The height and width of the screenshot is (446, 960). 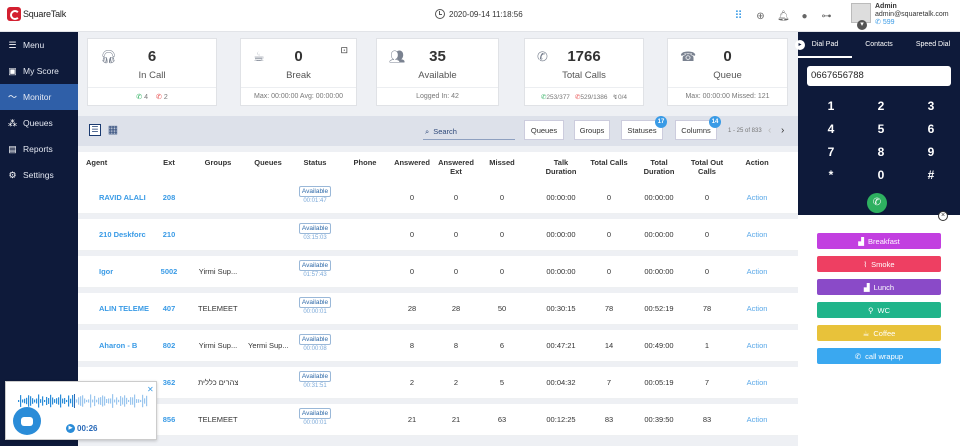 I want to click on grid-view-icon: ▦, so click(x=113, y=130).